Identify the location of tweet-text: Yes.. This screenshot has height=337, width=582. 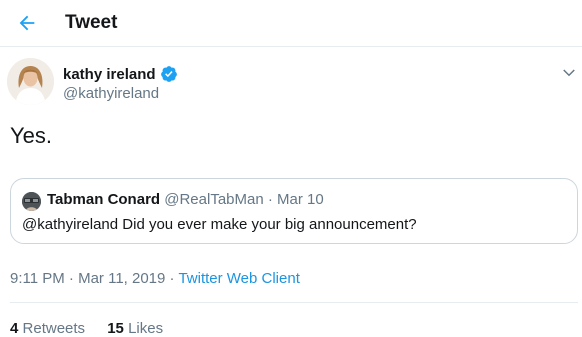
(31, 135).